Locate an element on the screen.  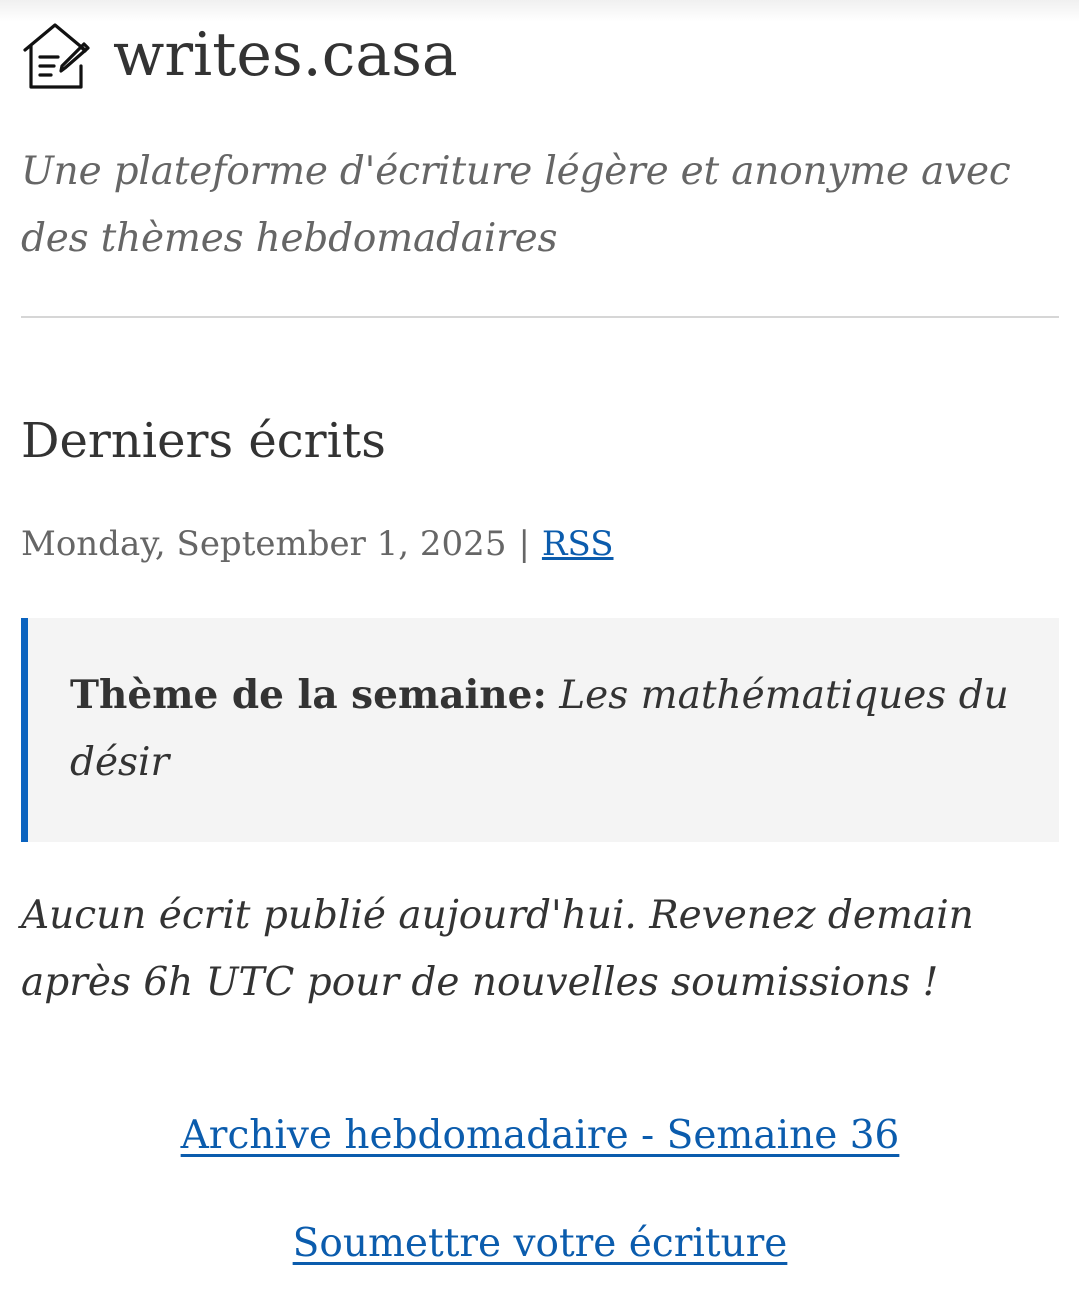
feed-date: Monday, September 1, 2025 is located at coordinates (264, 544).